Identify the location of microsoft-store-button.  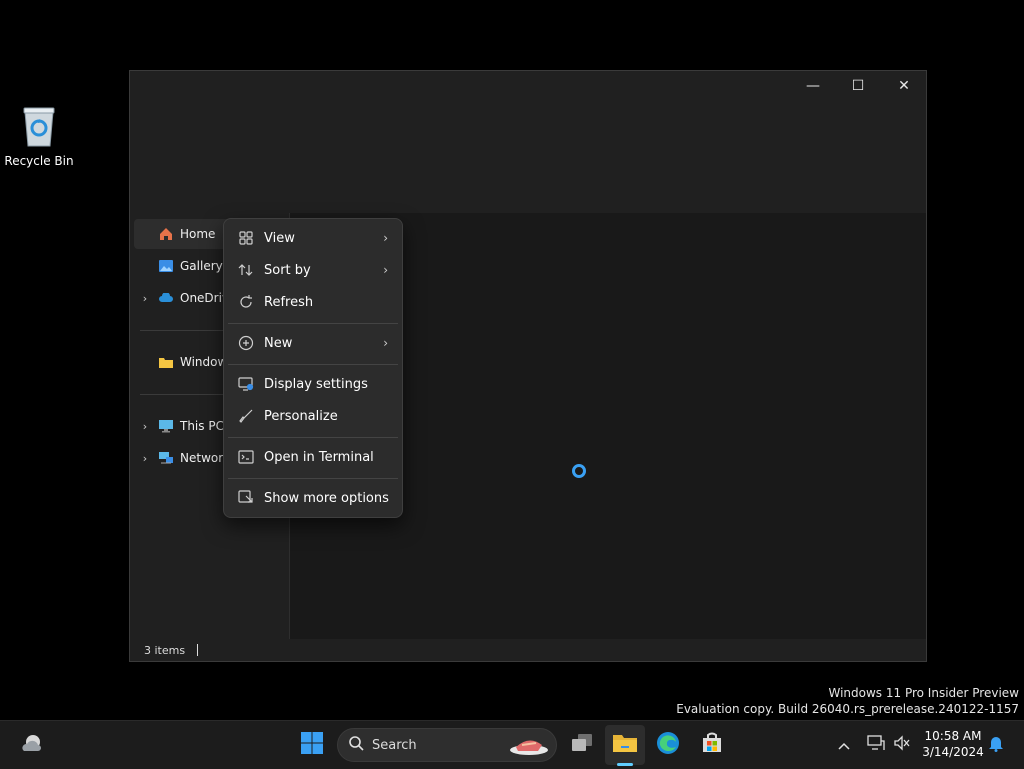
(712, 745).